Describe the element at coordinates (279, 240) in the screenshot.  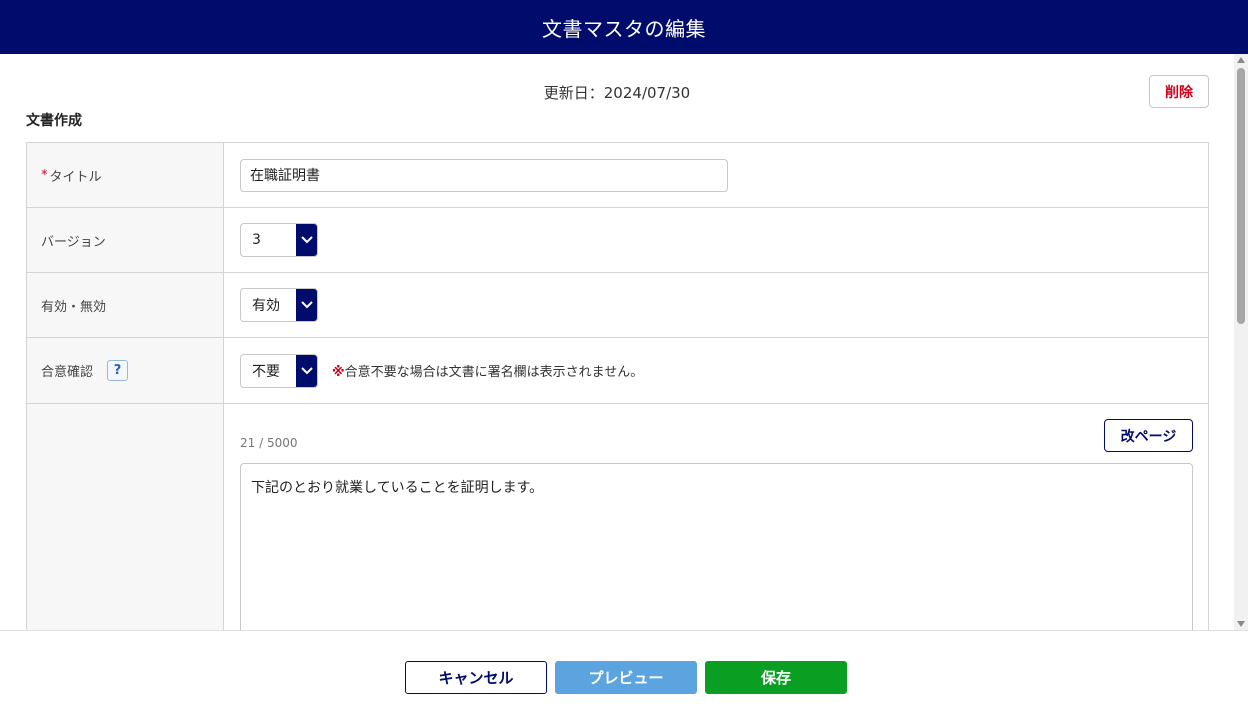
I see `version-select: 3` at that location.